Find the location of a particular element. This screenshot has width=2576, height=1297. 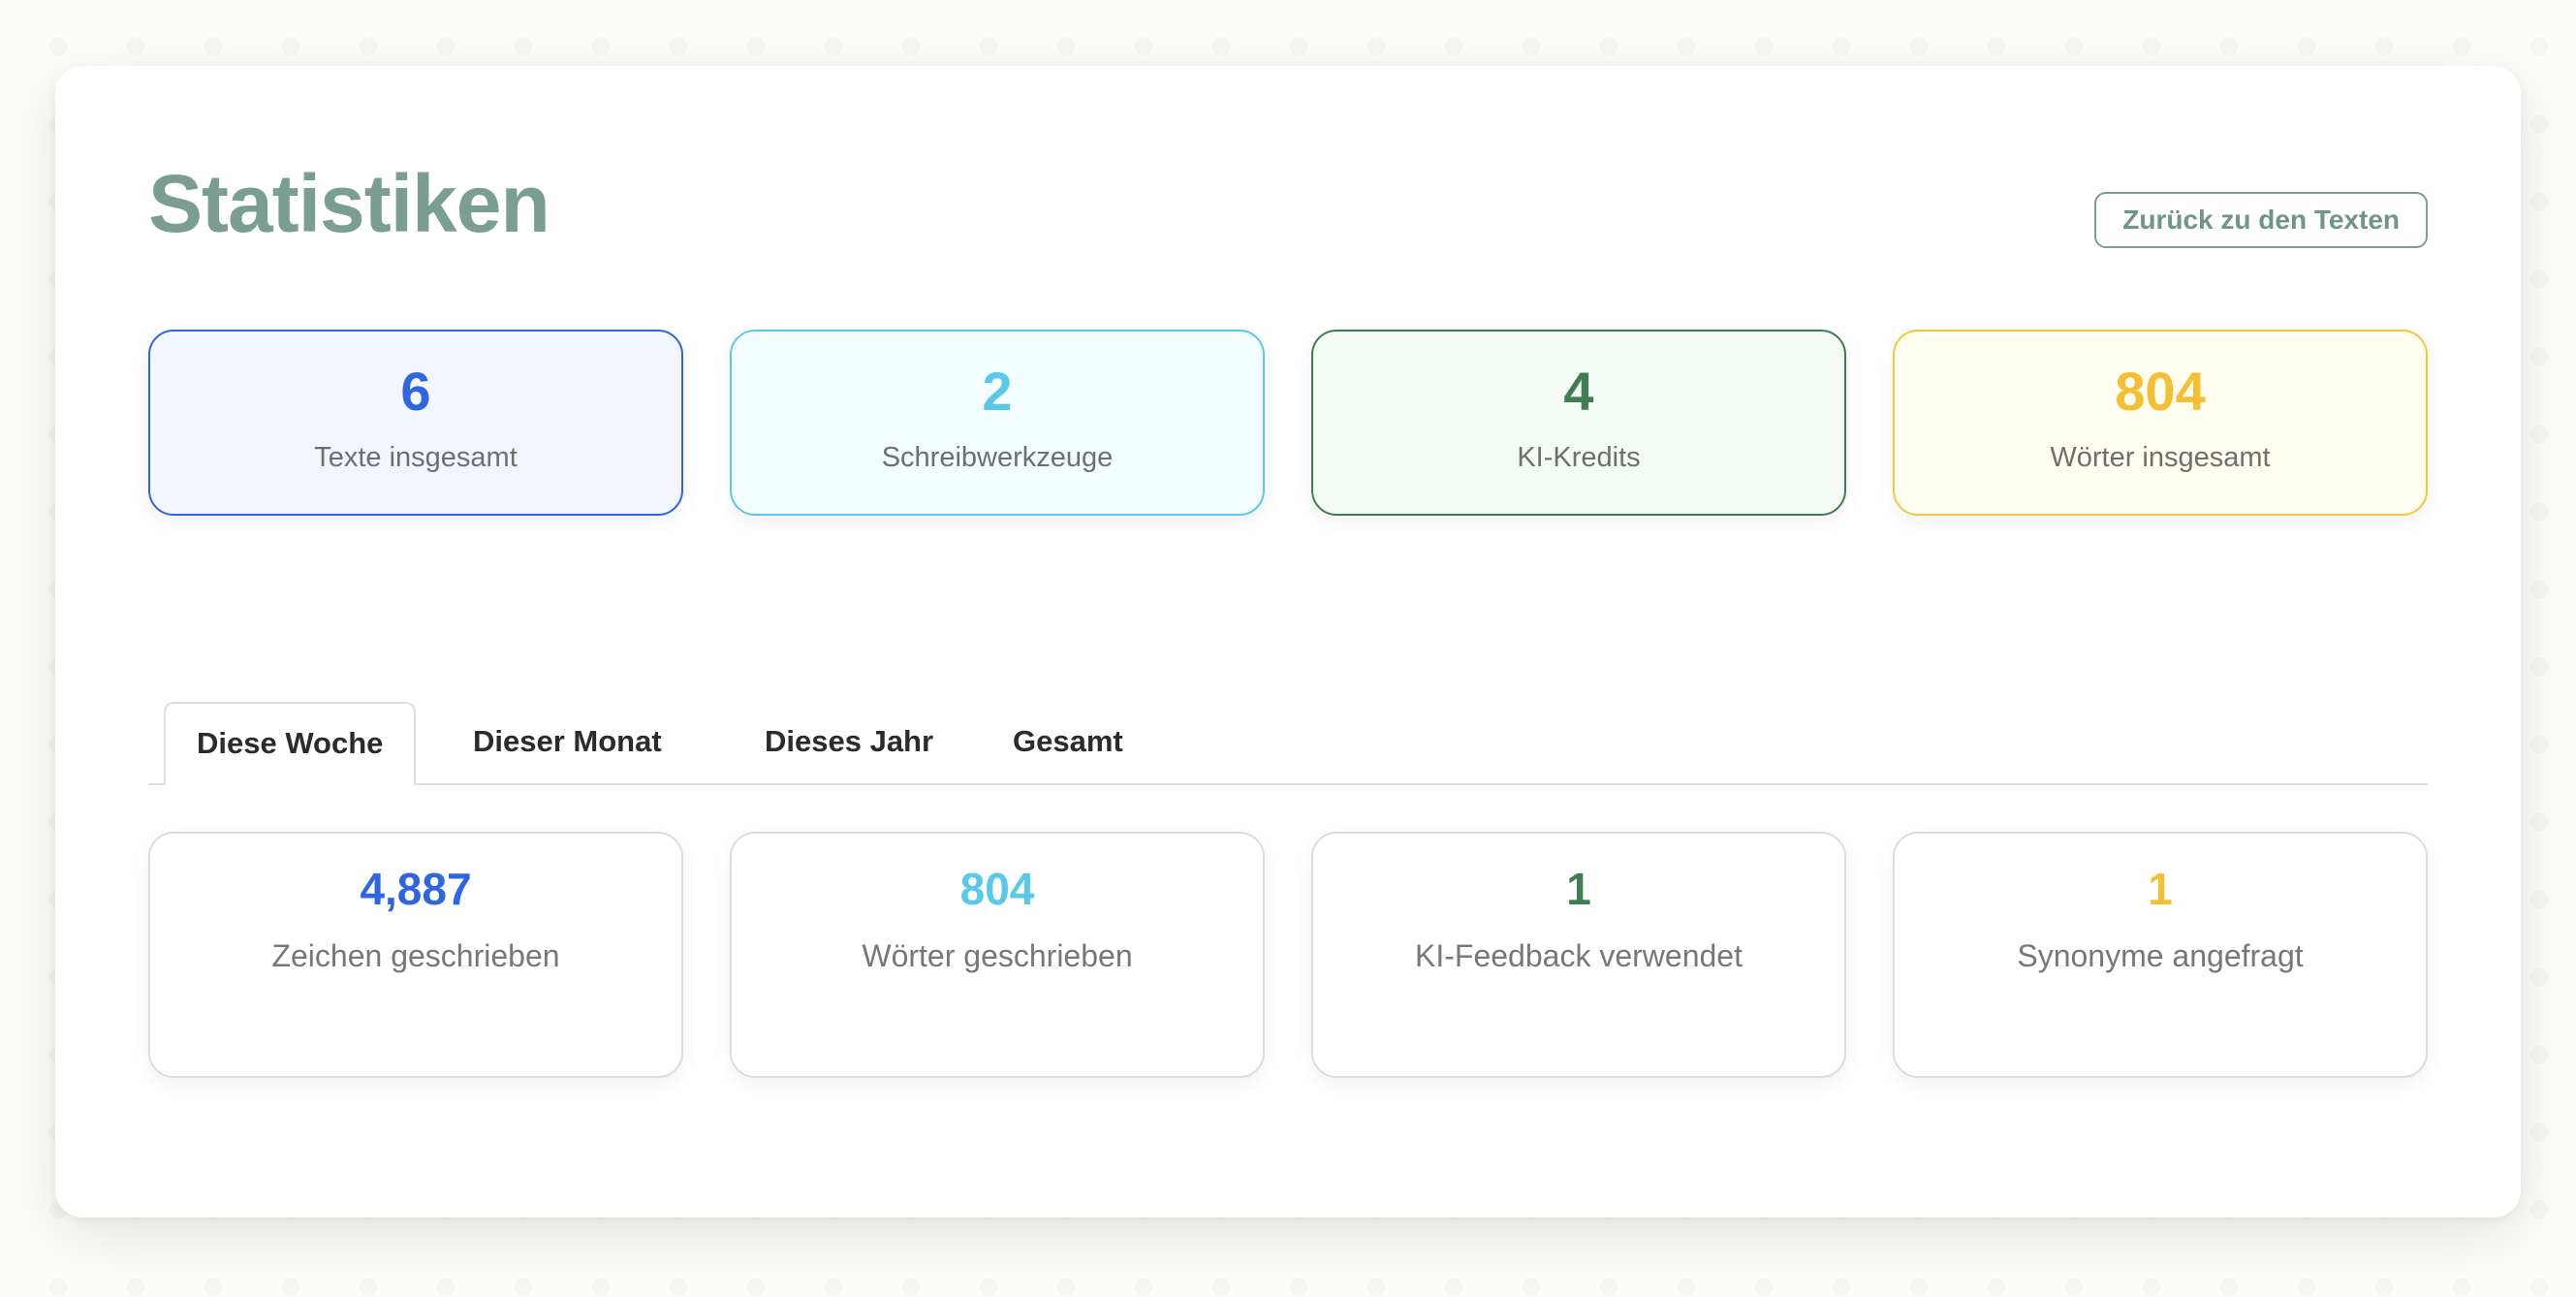

period-label: Wörter geschrieben is located at coordinates (997, 955).